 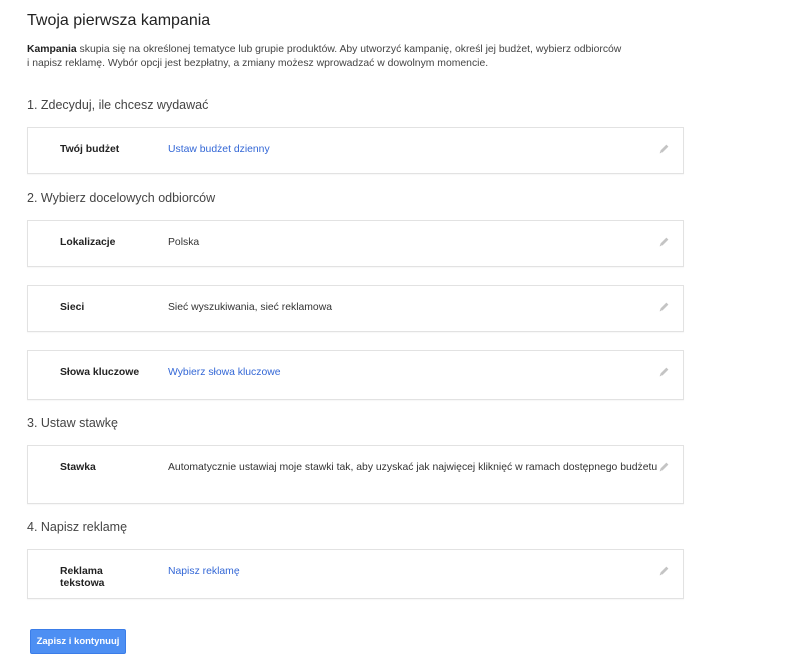 What do you see at coordinates (415, 150) in the screenshot?
I see `set-daily-budget-link: Ustaw budżet dzienny` at bounding box center [415, 150].